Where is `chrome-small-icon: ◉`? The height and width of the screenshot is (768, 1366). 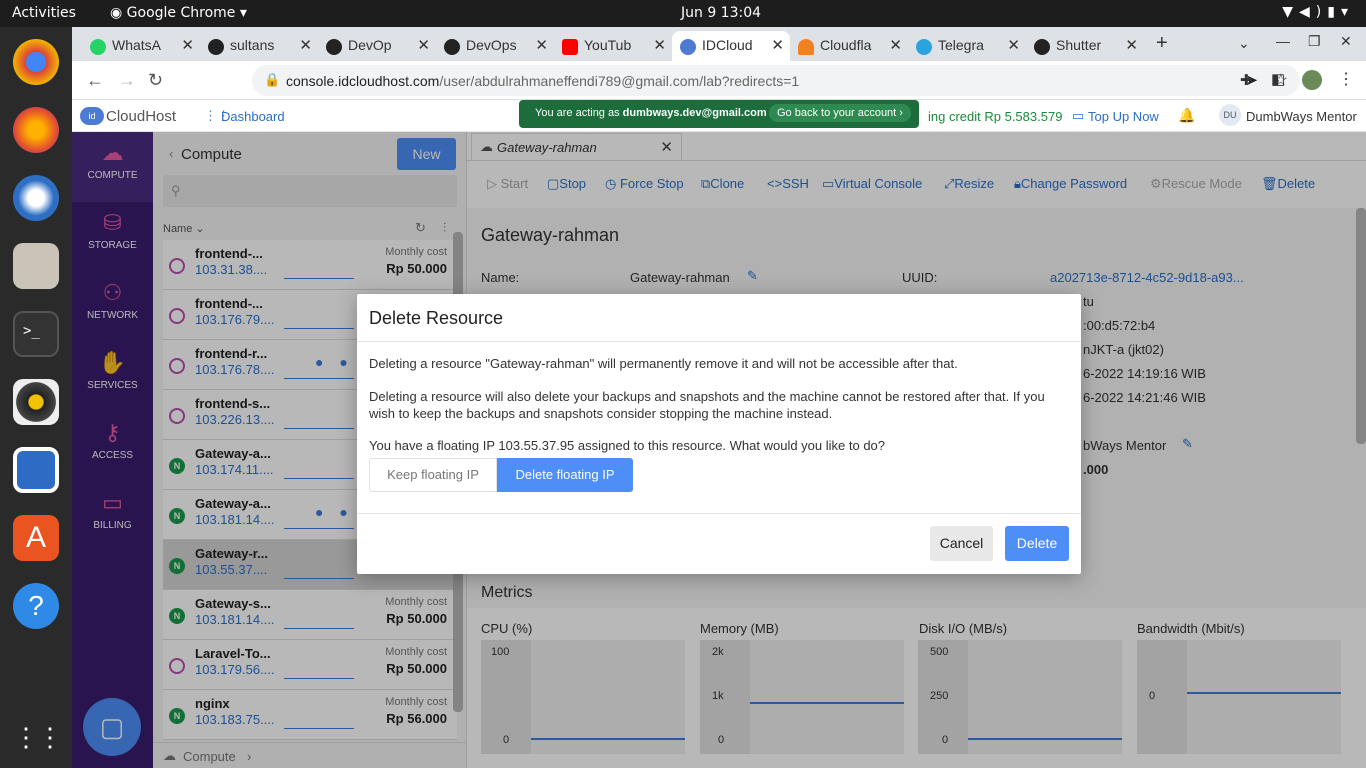 chrome-small-icon: ◉ is located at coordinates (118, 13).